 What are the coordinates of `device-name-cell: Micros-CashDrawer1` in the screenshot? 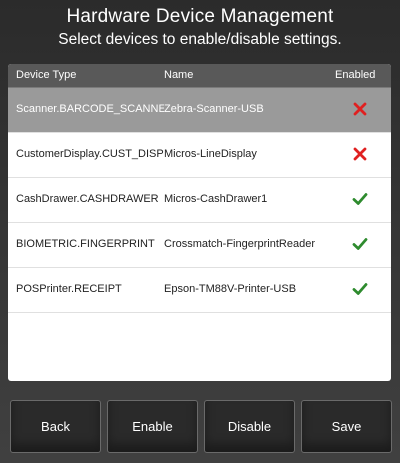 It's located at (216, 199).